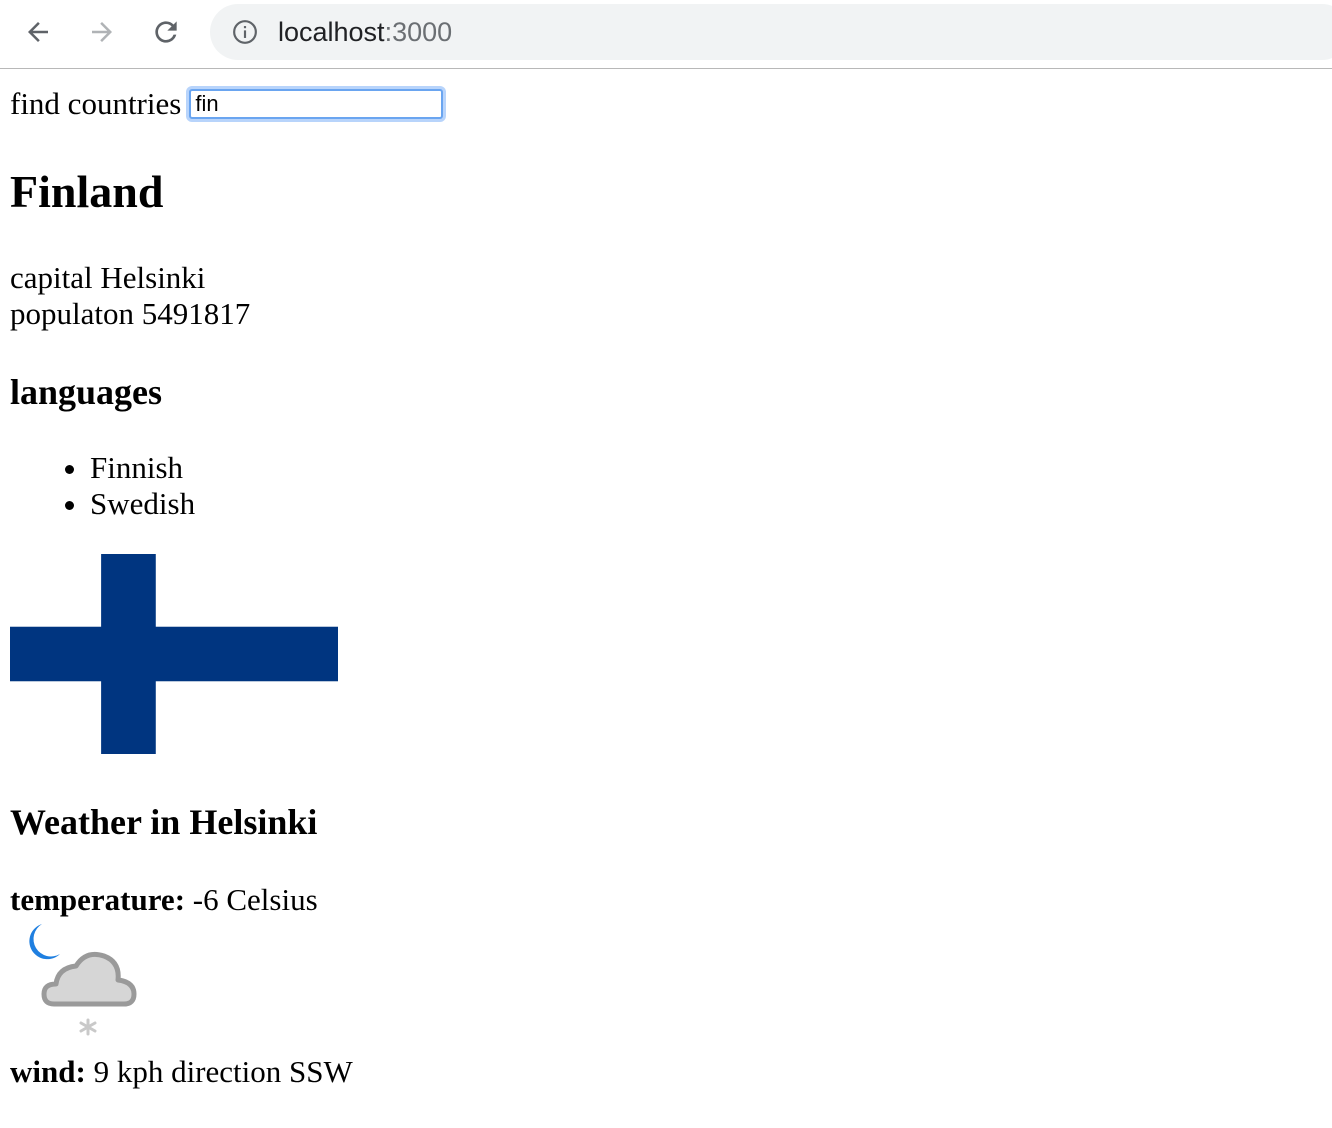  Describe the element at coordinates (418, 32) in the screenshot. I see `url-port: :3000` at that location.